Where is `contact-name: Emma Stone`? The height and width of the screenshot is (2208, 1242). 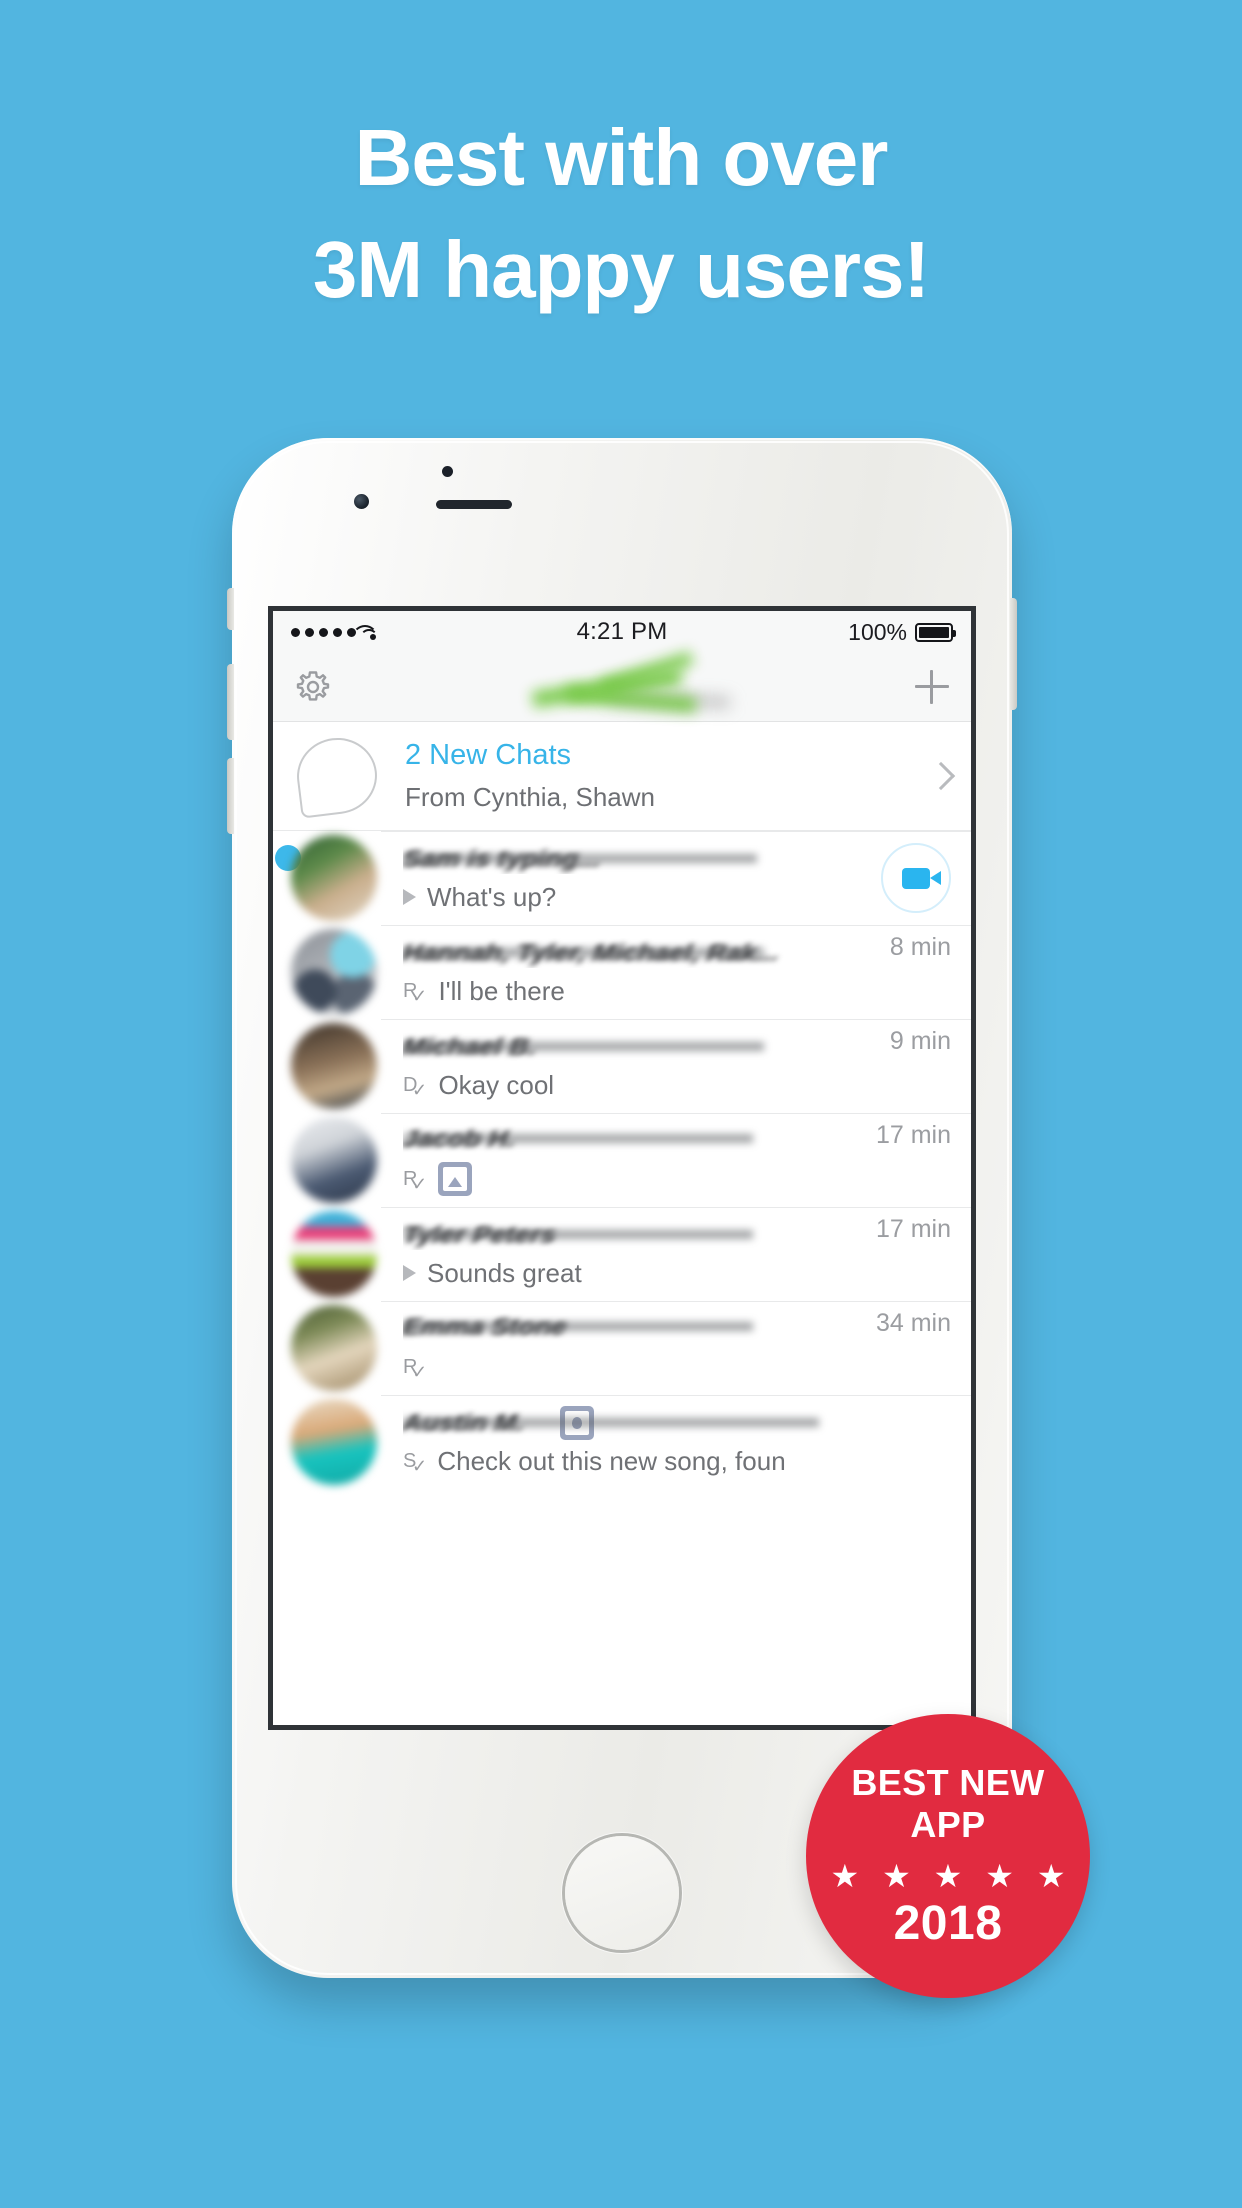
contact-name: Emma Stone is located at coordinates (633, 1327).